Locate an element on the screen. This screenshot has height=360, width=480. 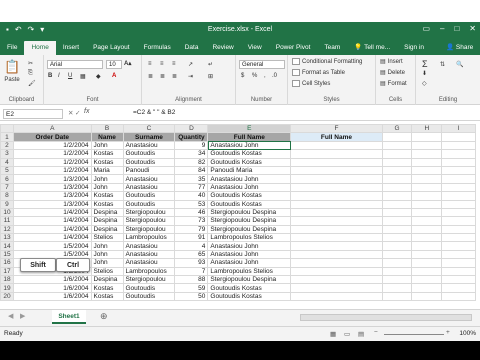
cell-quantity: 40 is located at coordinates (191, 196).